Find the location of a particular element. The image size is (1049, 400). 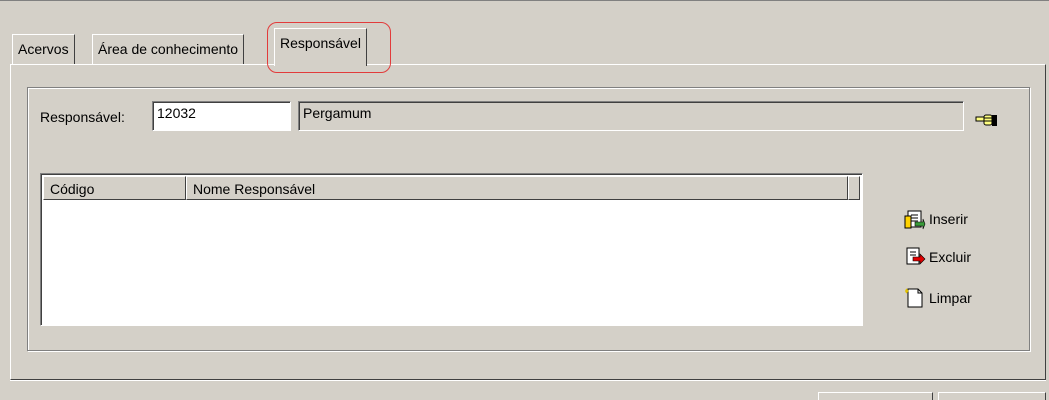

tab-area-de-conhecimento: Área de conhecimento is located at coordinates (168, 49).